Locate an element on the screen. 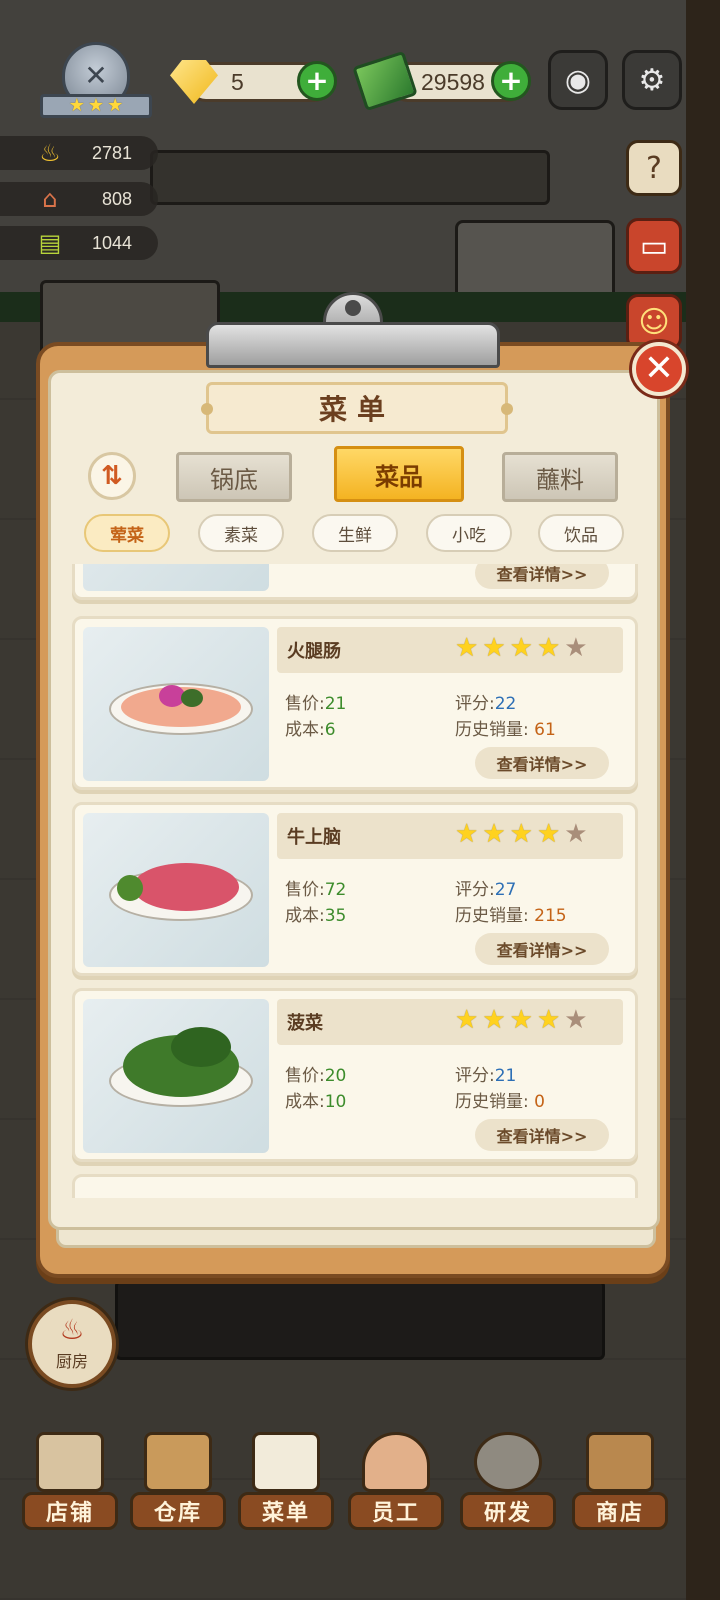  nav-menu: 菜单 is located at coordinates (286, 1479).